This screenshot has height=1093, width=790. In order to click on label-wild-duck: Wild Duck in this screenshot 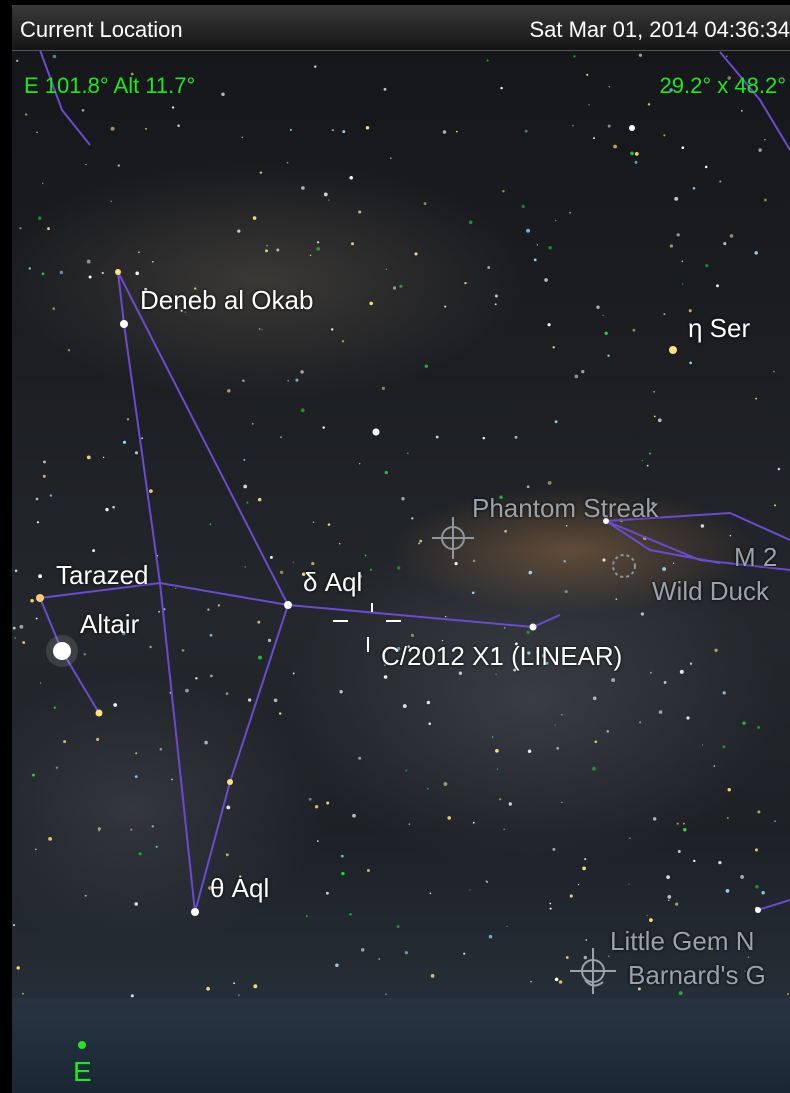, I will do `click(710, 591)`.